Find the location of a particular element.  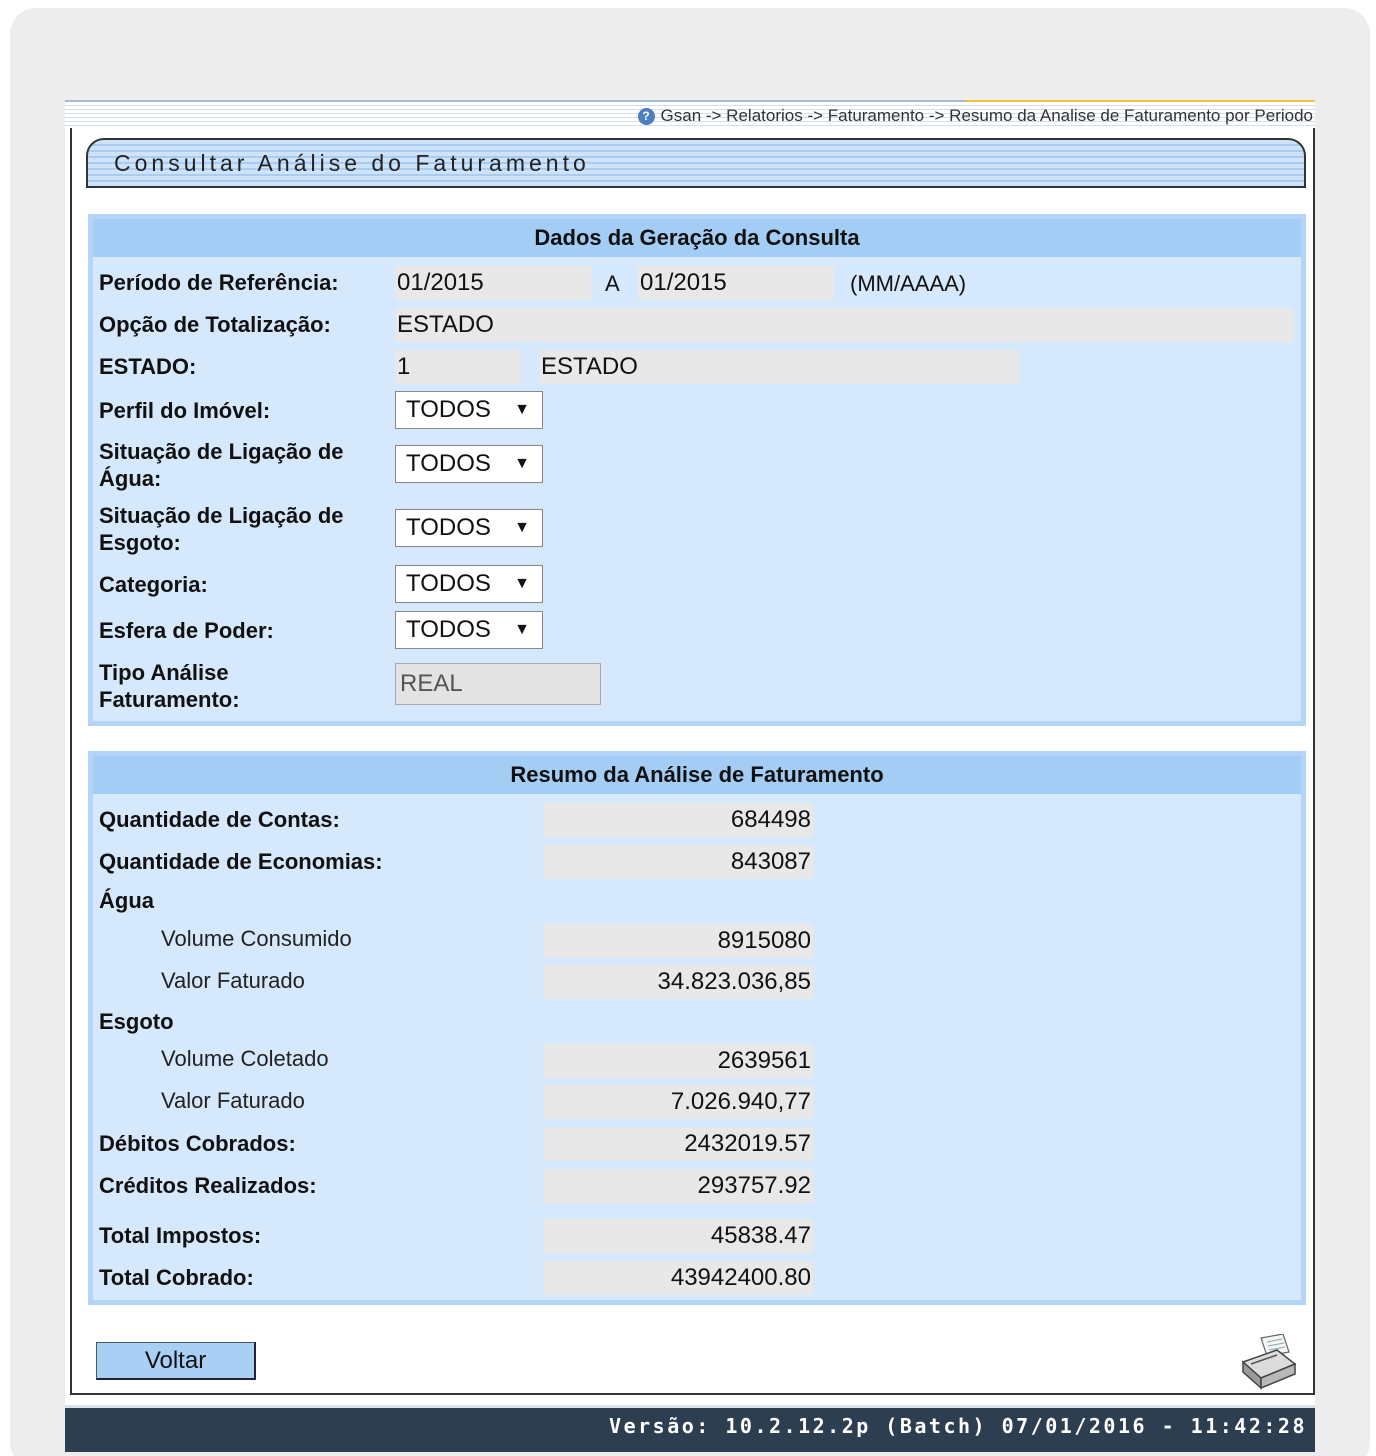

estado-label: ESTADO: is located at coordinates (148, 366).